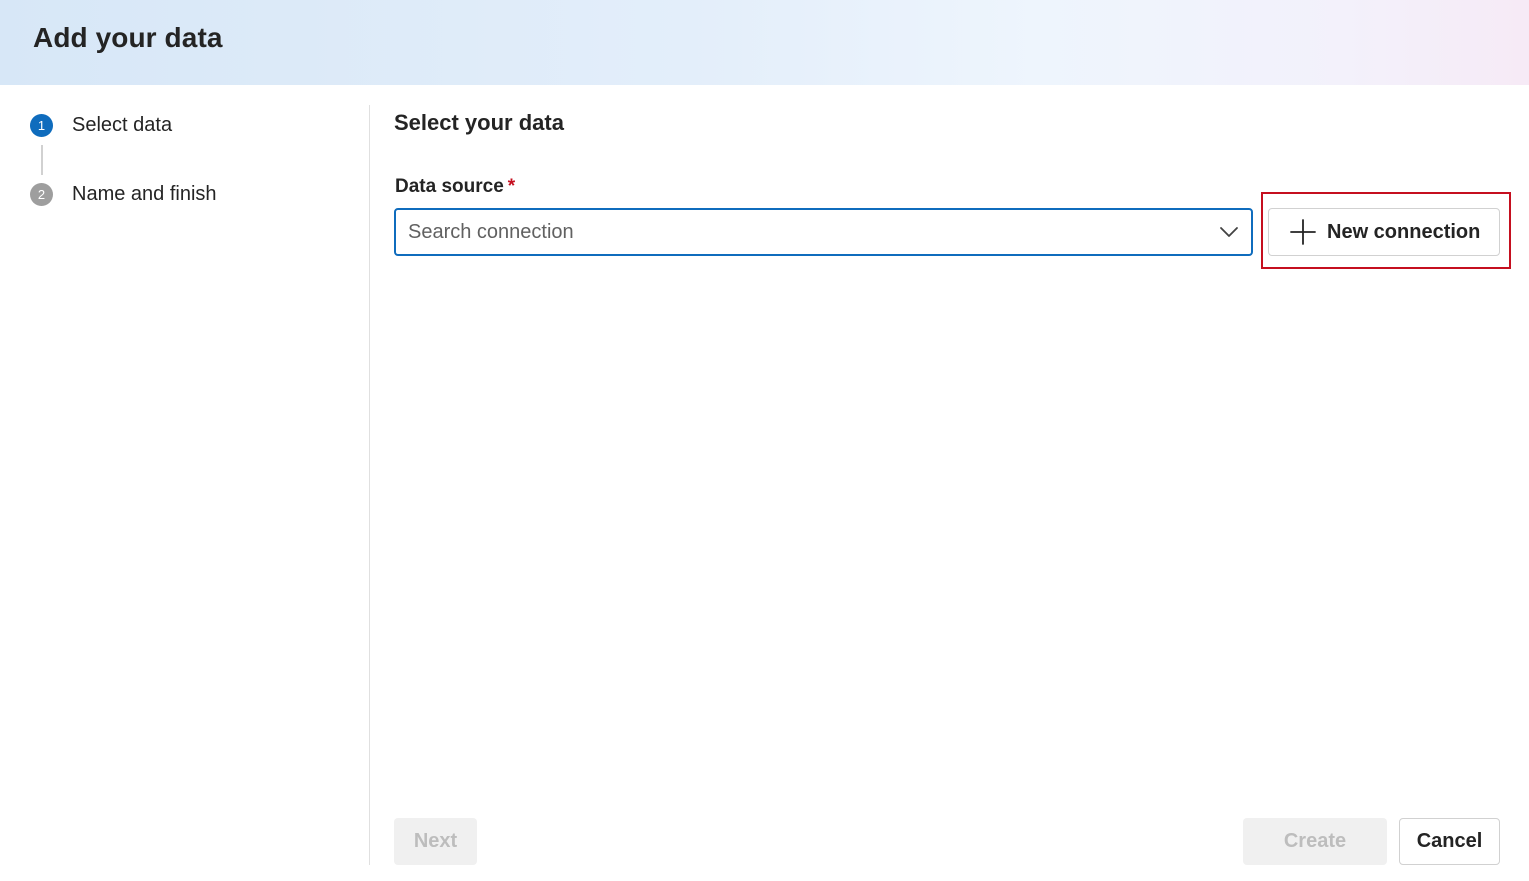 Image resolution: width=1529 pixels, height=881 pixels. Describe the element at coordinates (791, 232) in the screenshot. I see `search-connection-input` at that location.